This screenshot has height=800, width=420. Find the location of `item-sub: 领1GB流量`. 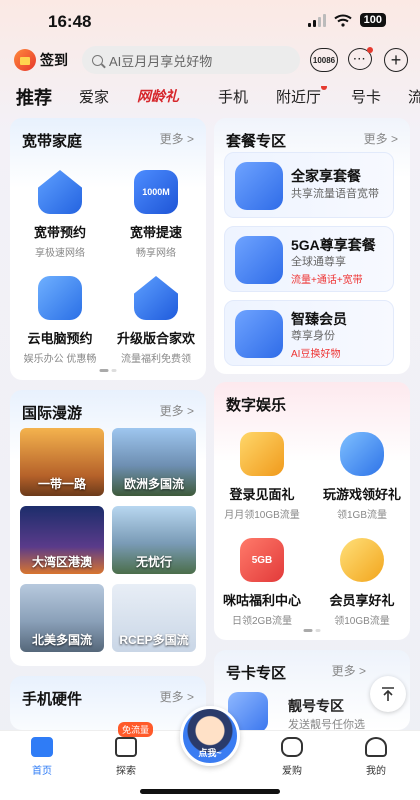

item-sub: 领1GB流量 is located at coordinates (361, 515).